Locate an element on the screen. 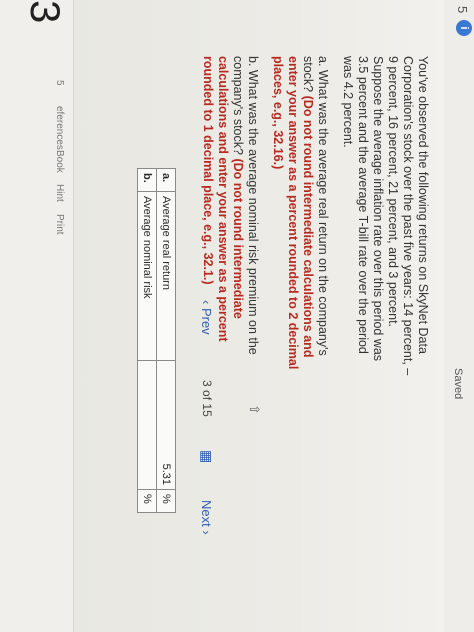 This screenshot has width=474, height=632. total-pages: 15 is located at coordinates (207, 410).